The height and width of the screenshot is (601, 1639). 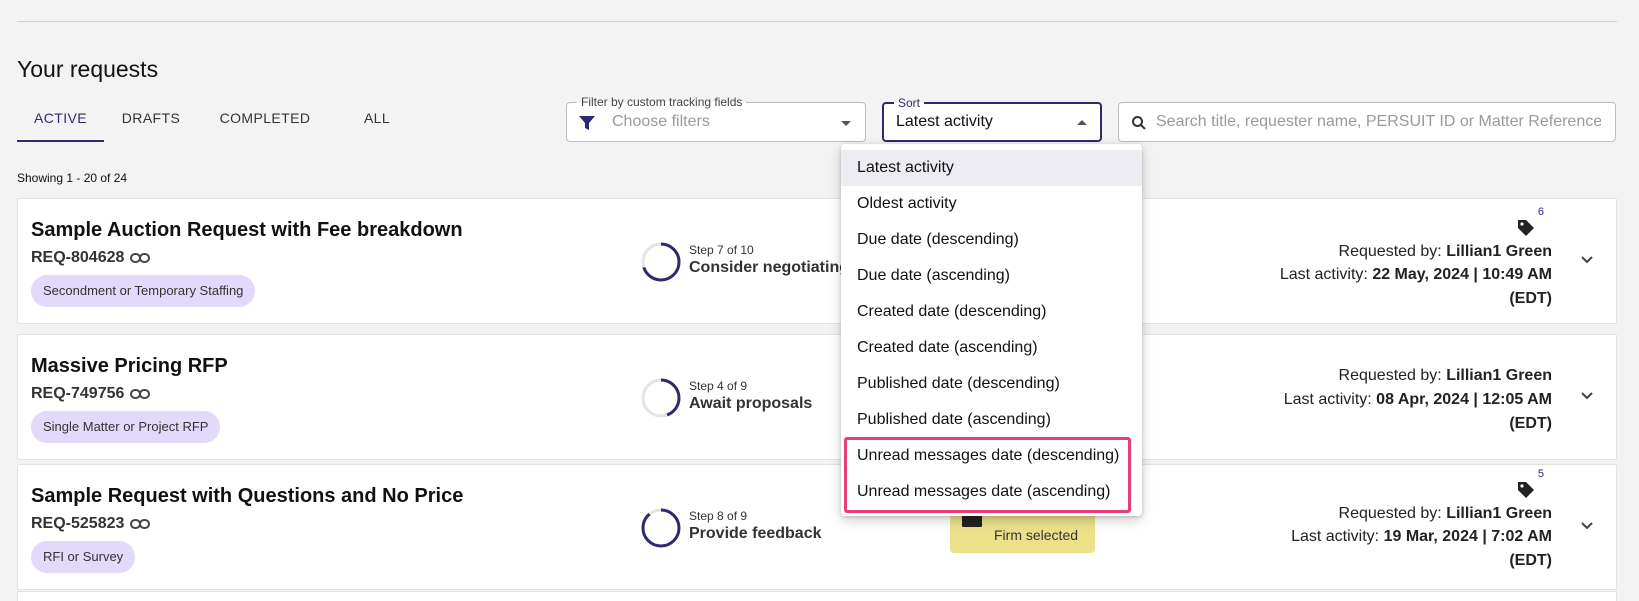 What do you see at coordinates (1082, 122) in the screenshot?
I see `caret-up-icon` at bounding box center [1082, 122].